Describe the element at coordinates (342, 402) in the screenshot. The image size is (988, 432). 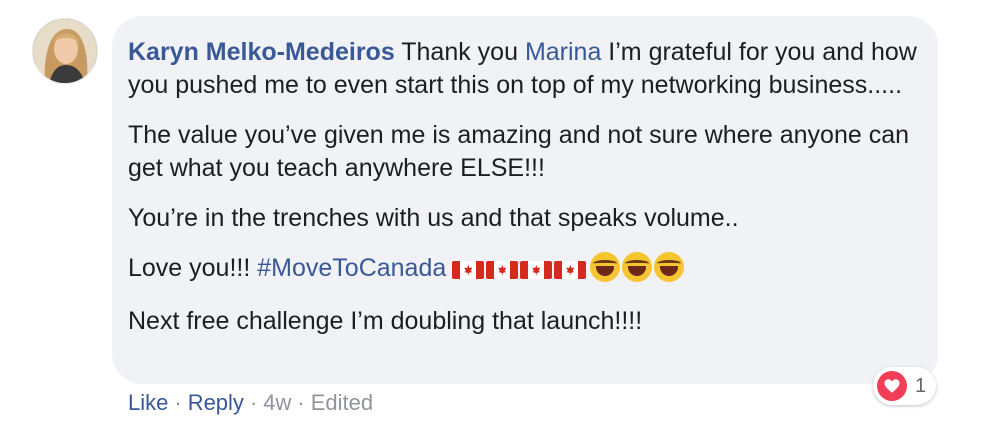
I see `edited-label: Edited` at that location.